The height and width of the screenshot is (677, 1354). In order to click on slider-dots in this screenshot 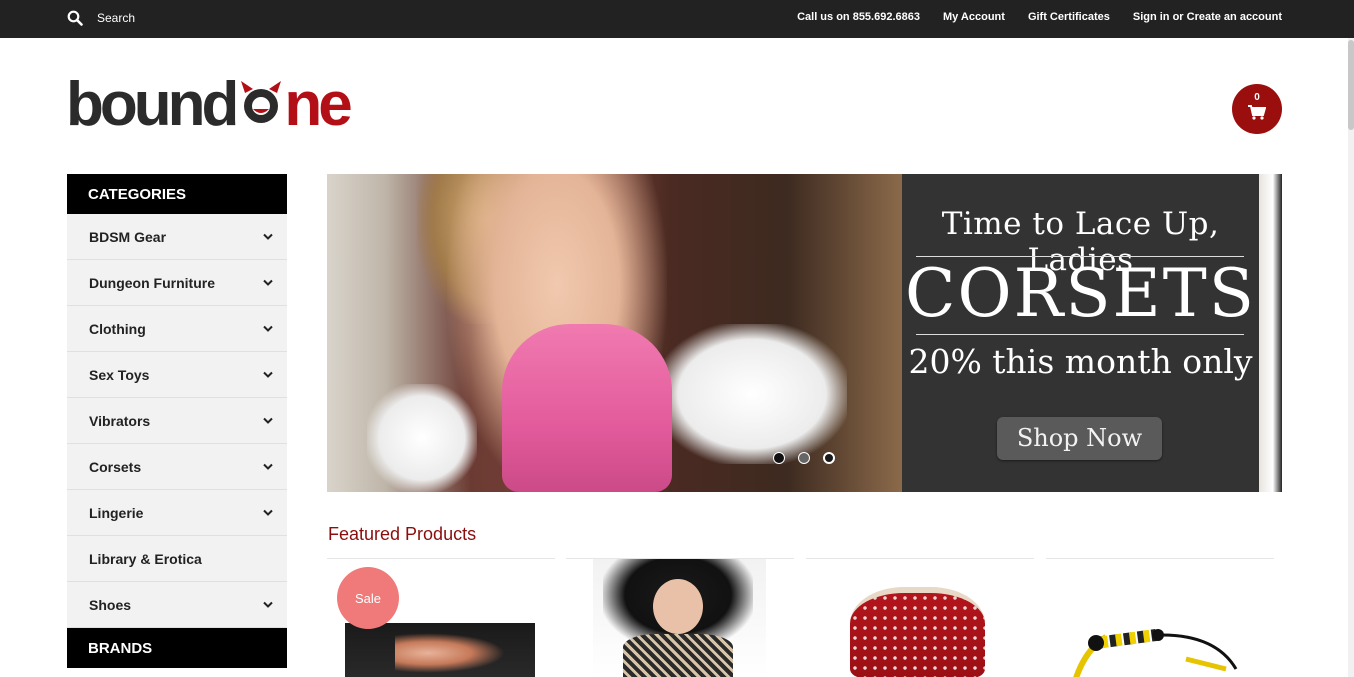, I will do `click(804, 458)`.